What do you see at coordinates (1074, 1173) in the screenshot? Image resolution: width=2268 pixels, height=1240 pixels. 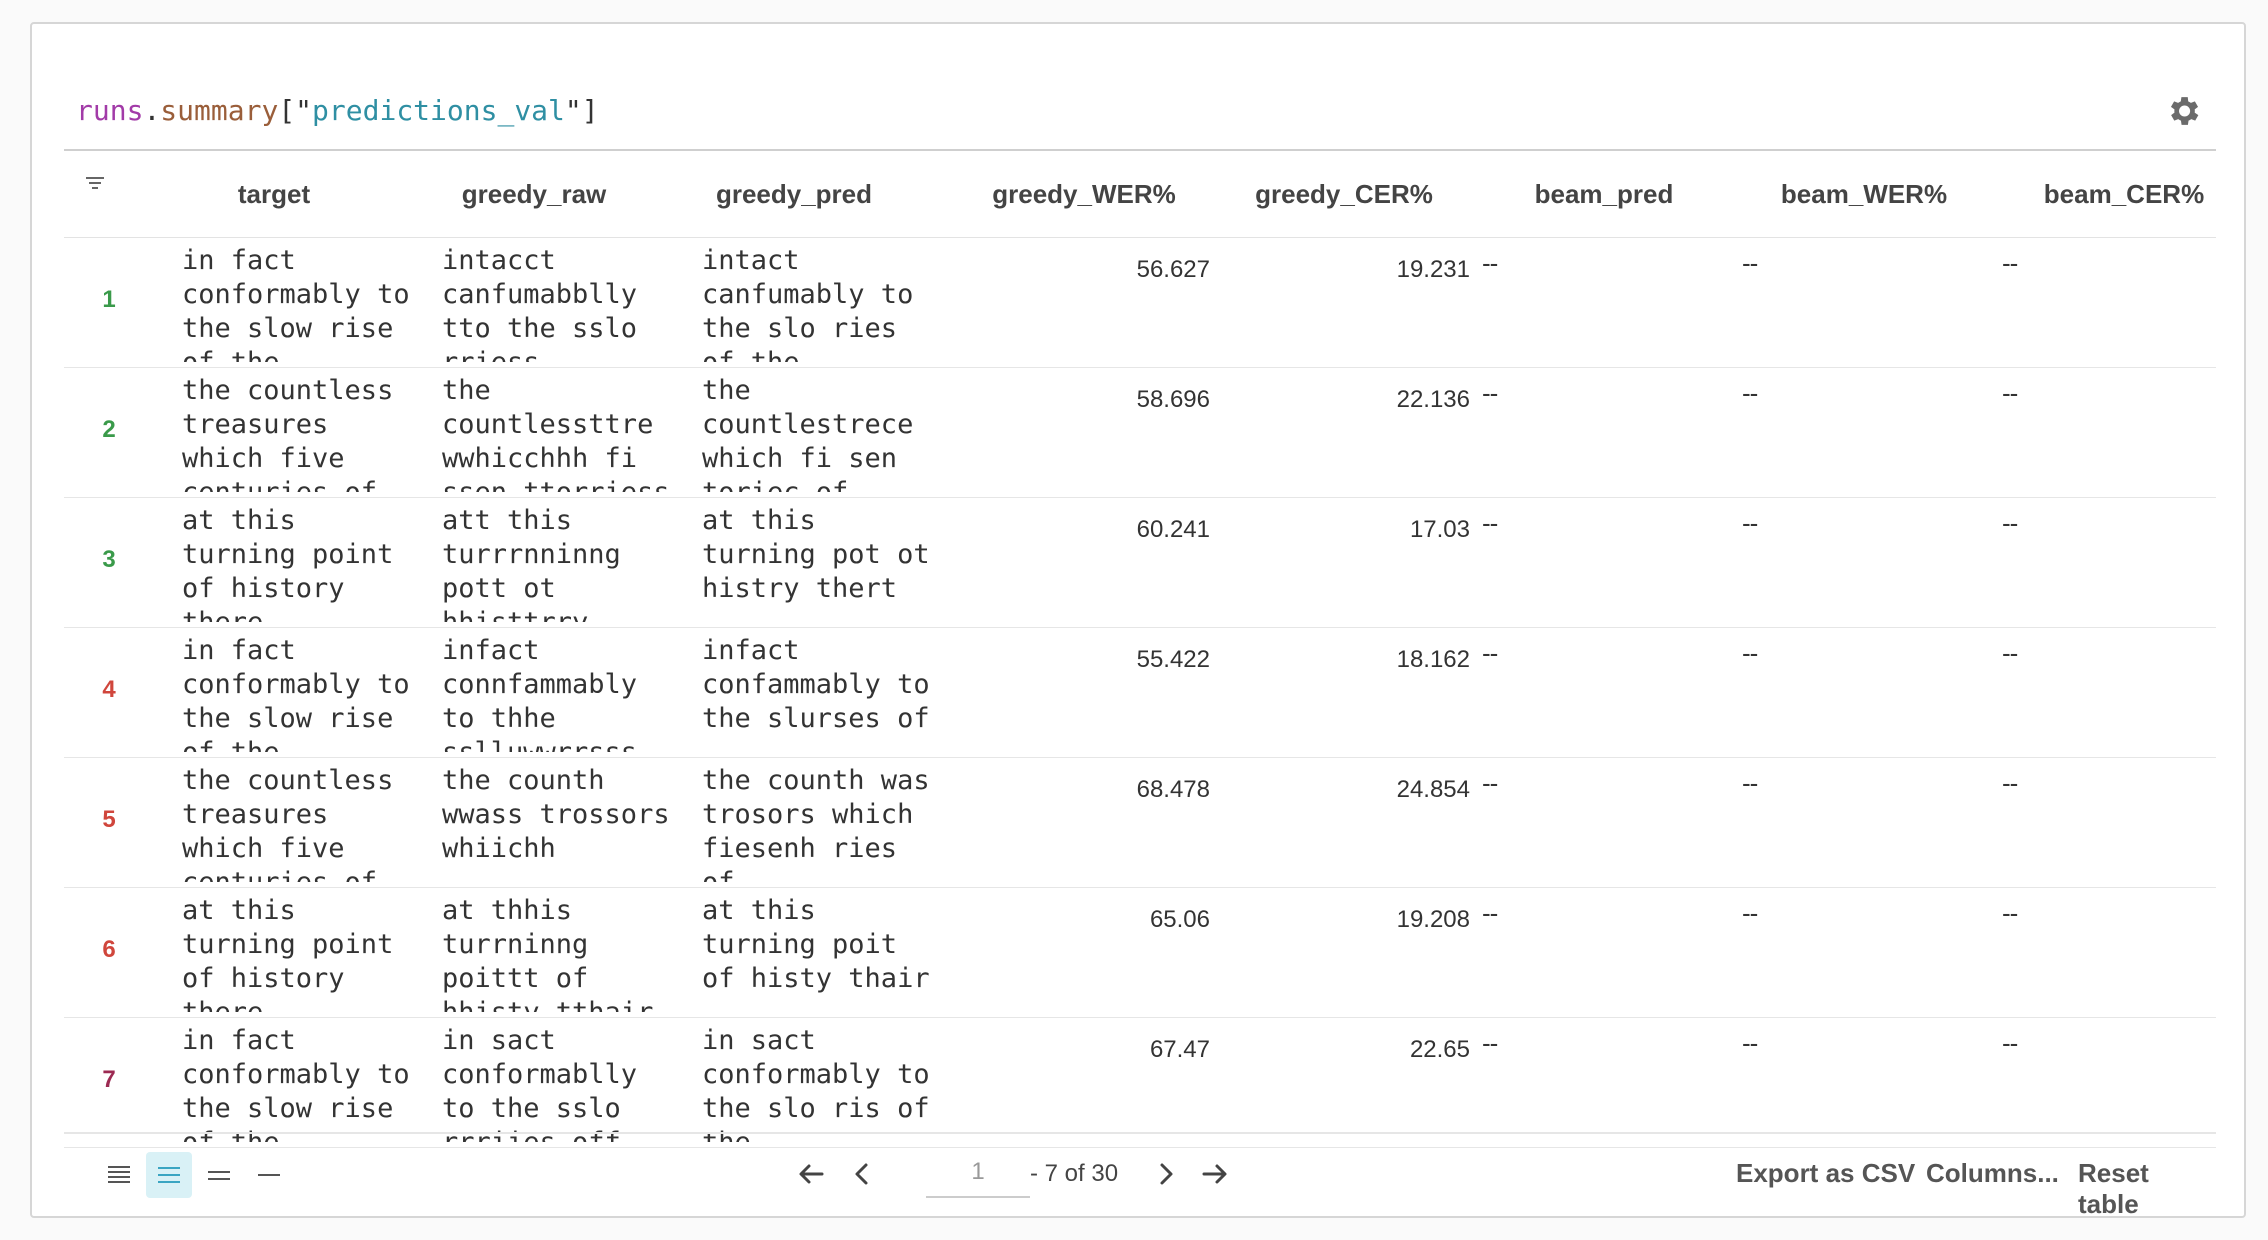 I see `page-range-text: - 7 of 30` at bounding box center [1074, 1173].